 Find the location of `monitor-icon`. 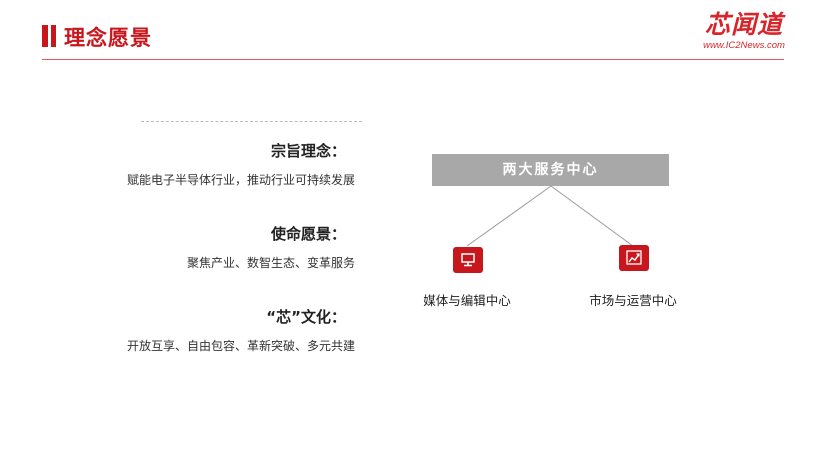

monitor-icon is located at coordinates (468, 260).